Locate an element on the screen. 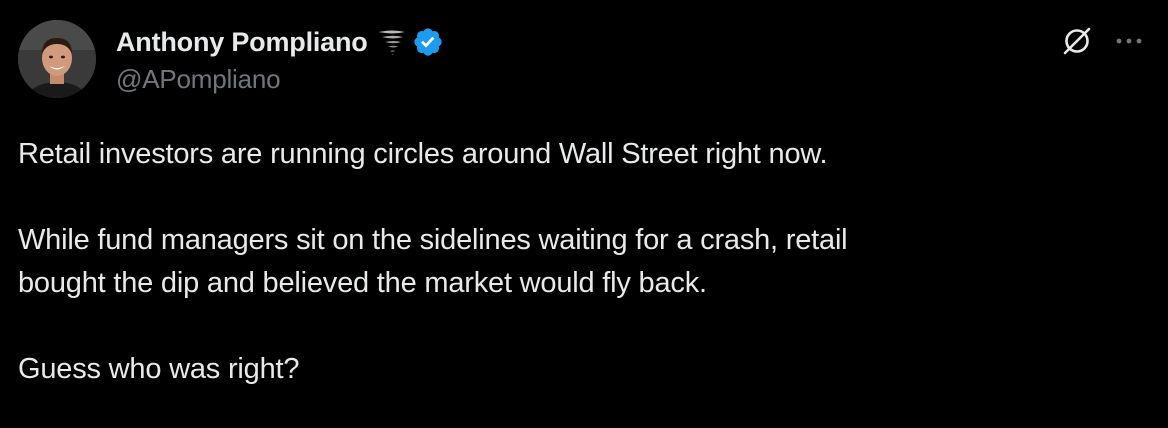  tornado-icon is located at coordinates (392, 42).